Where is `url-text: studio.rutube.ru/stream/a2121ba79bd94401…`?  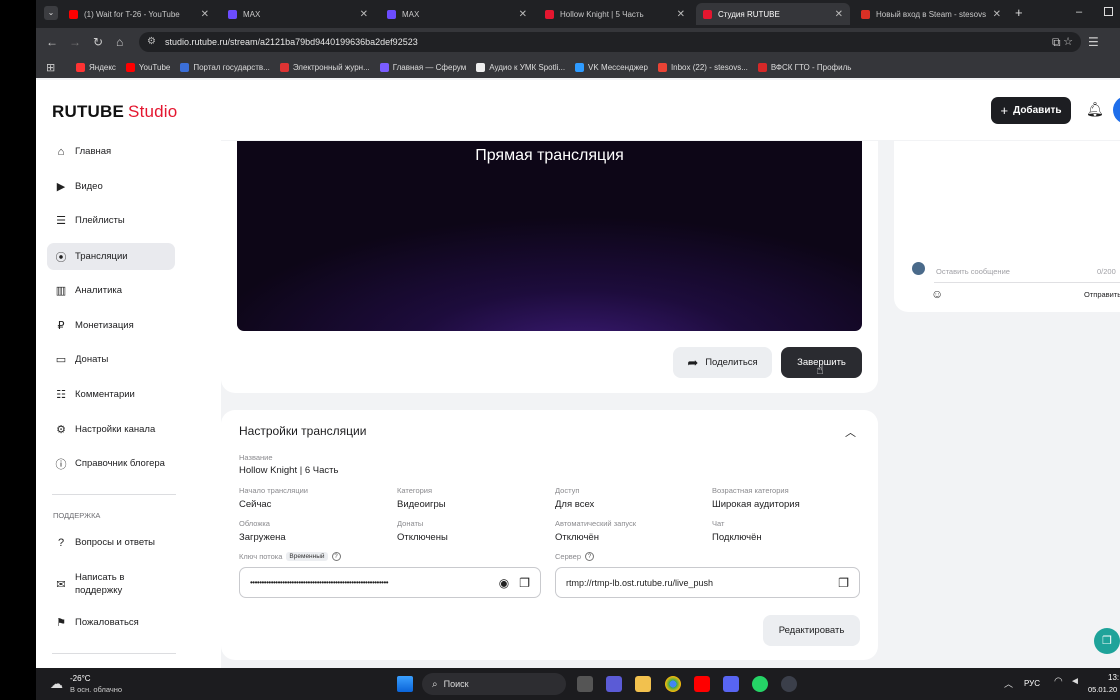 url-text: studio.rutube.ru/stream/a2121ba79bd94401… is located at coordinates (291, 42).